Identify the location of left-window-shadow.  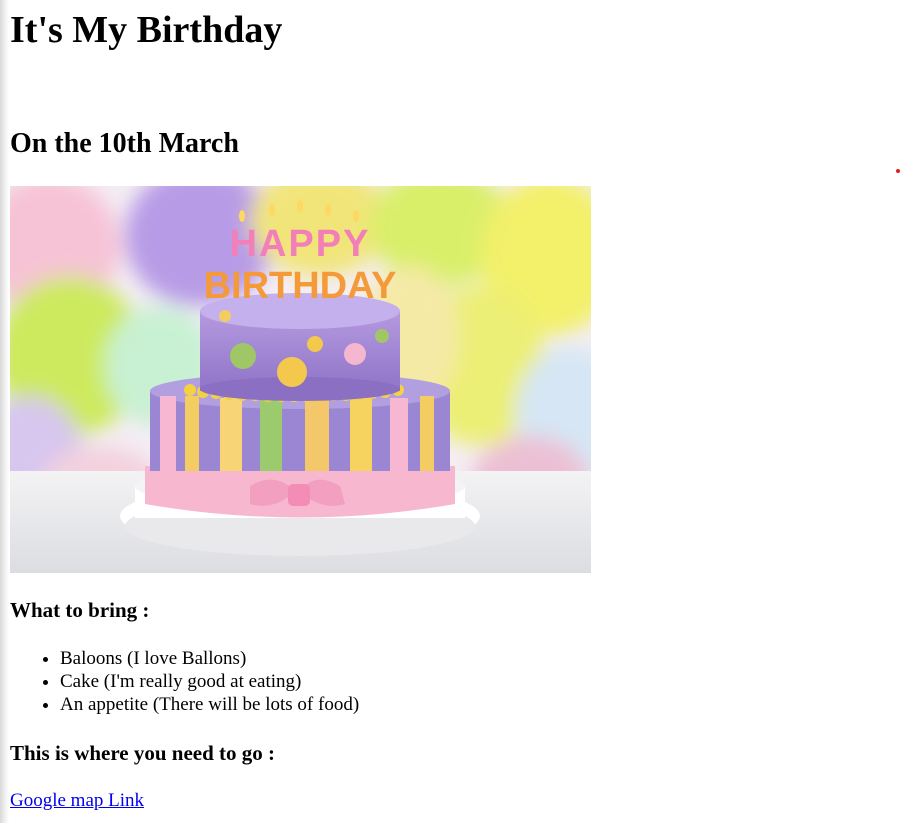
(4, 411).